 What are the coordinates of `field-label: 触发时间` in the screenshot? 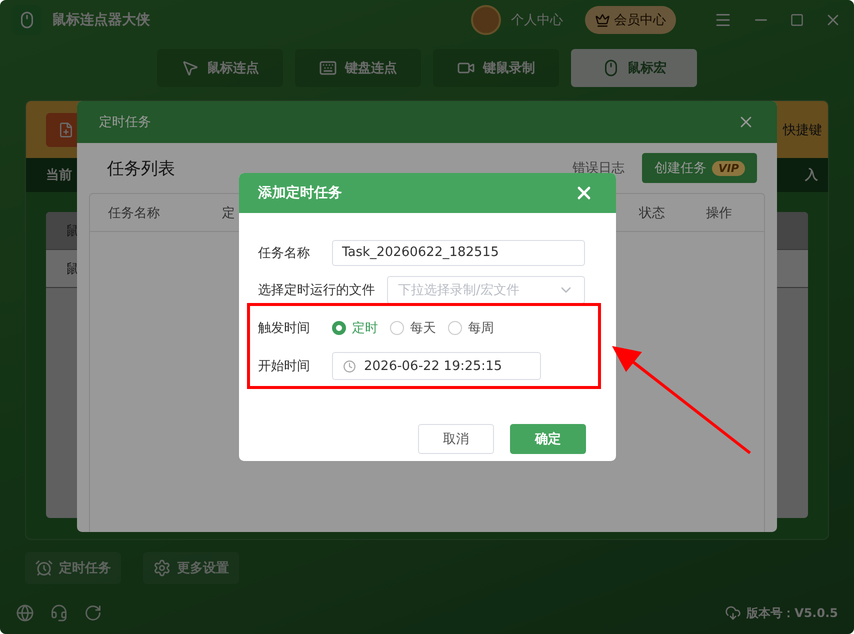 It's located at (284, 328).